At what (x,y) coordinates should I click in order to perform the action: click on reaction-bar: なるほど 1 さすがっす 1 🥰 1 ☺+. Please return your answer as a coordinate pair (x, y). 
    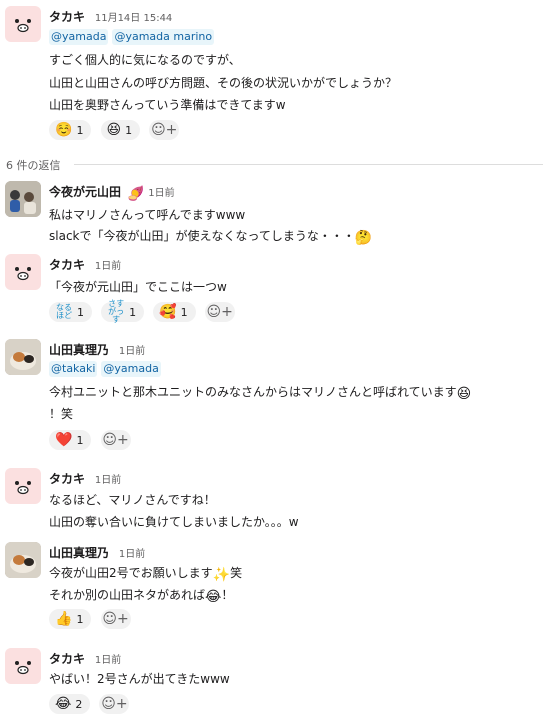
    Looking at the image, I should click on (142, 311).